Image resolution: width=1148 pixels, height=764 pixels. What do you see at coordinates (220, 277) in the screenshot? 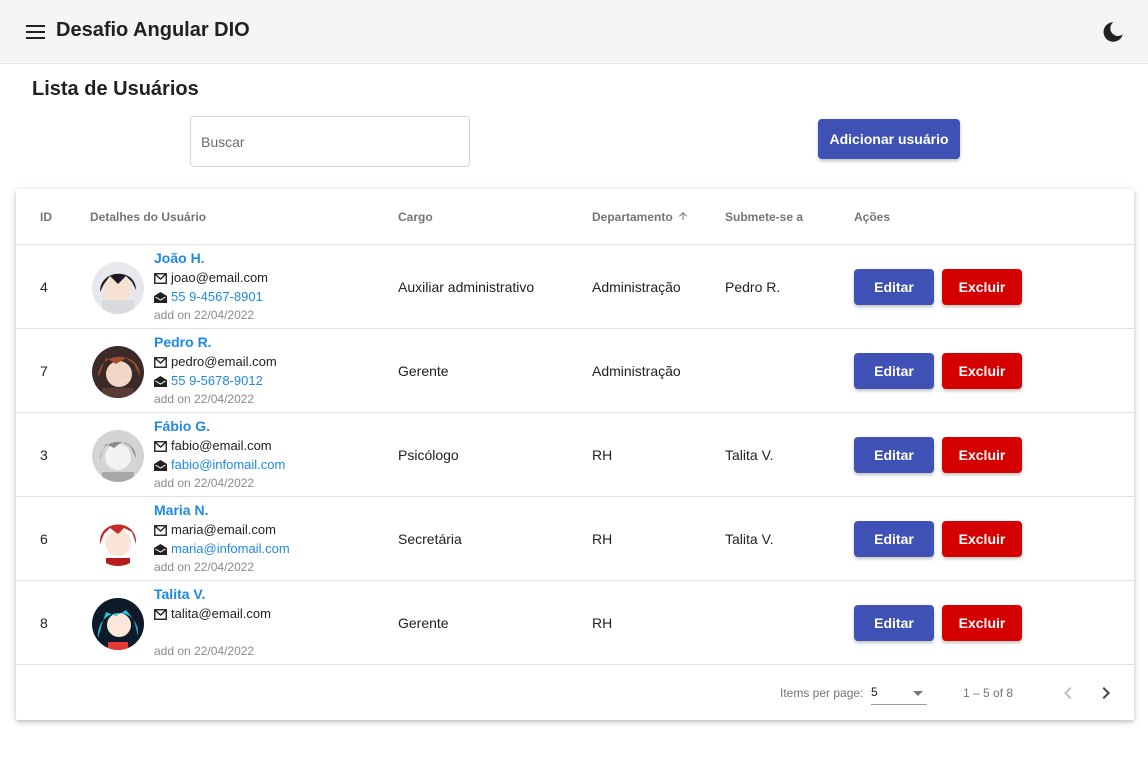
I see `user-email-text: joao@email.com` at bounding box center [220, 277].